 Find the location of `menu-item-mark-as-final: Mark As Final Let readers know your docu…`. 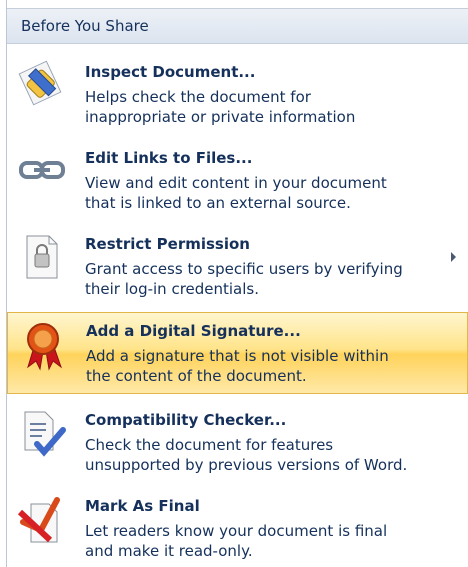

menu-item-mark-as-final: Mark As Final Let readers know your docu… is located at coordinates (237, 527).